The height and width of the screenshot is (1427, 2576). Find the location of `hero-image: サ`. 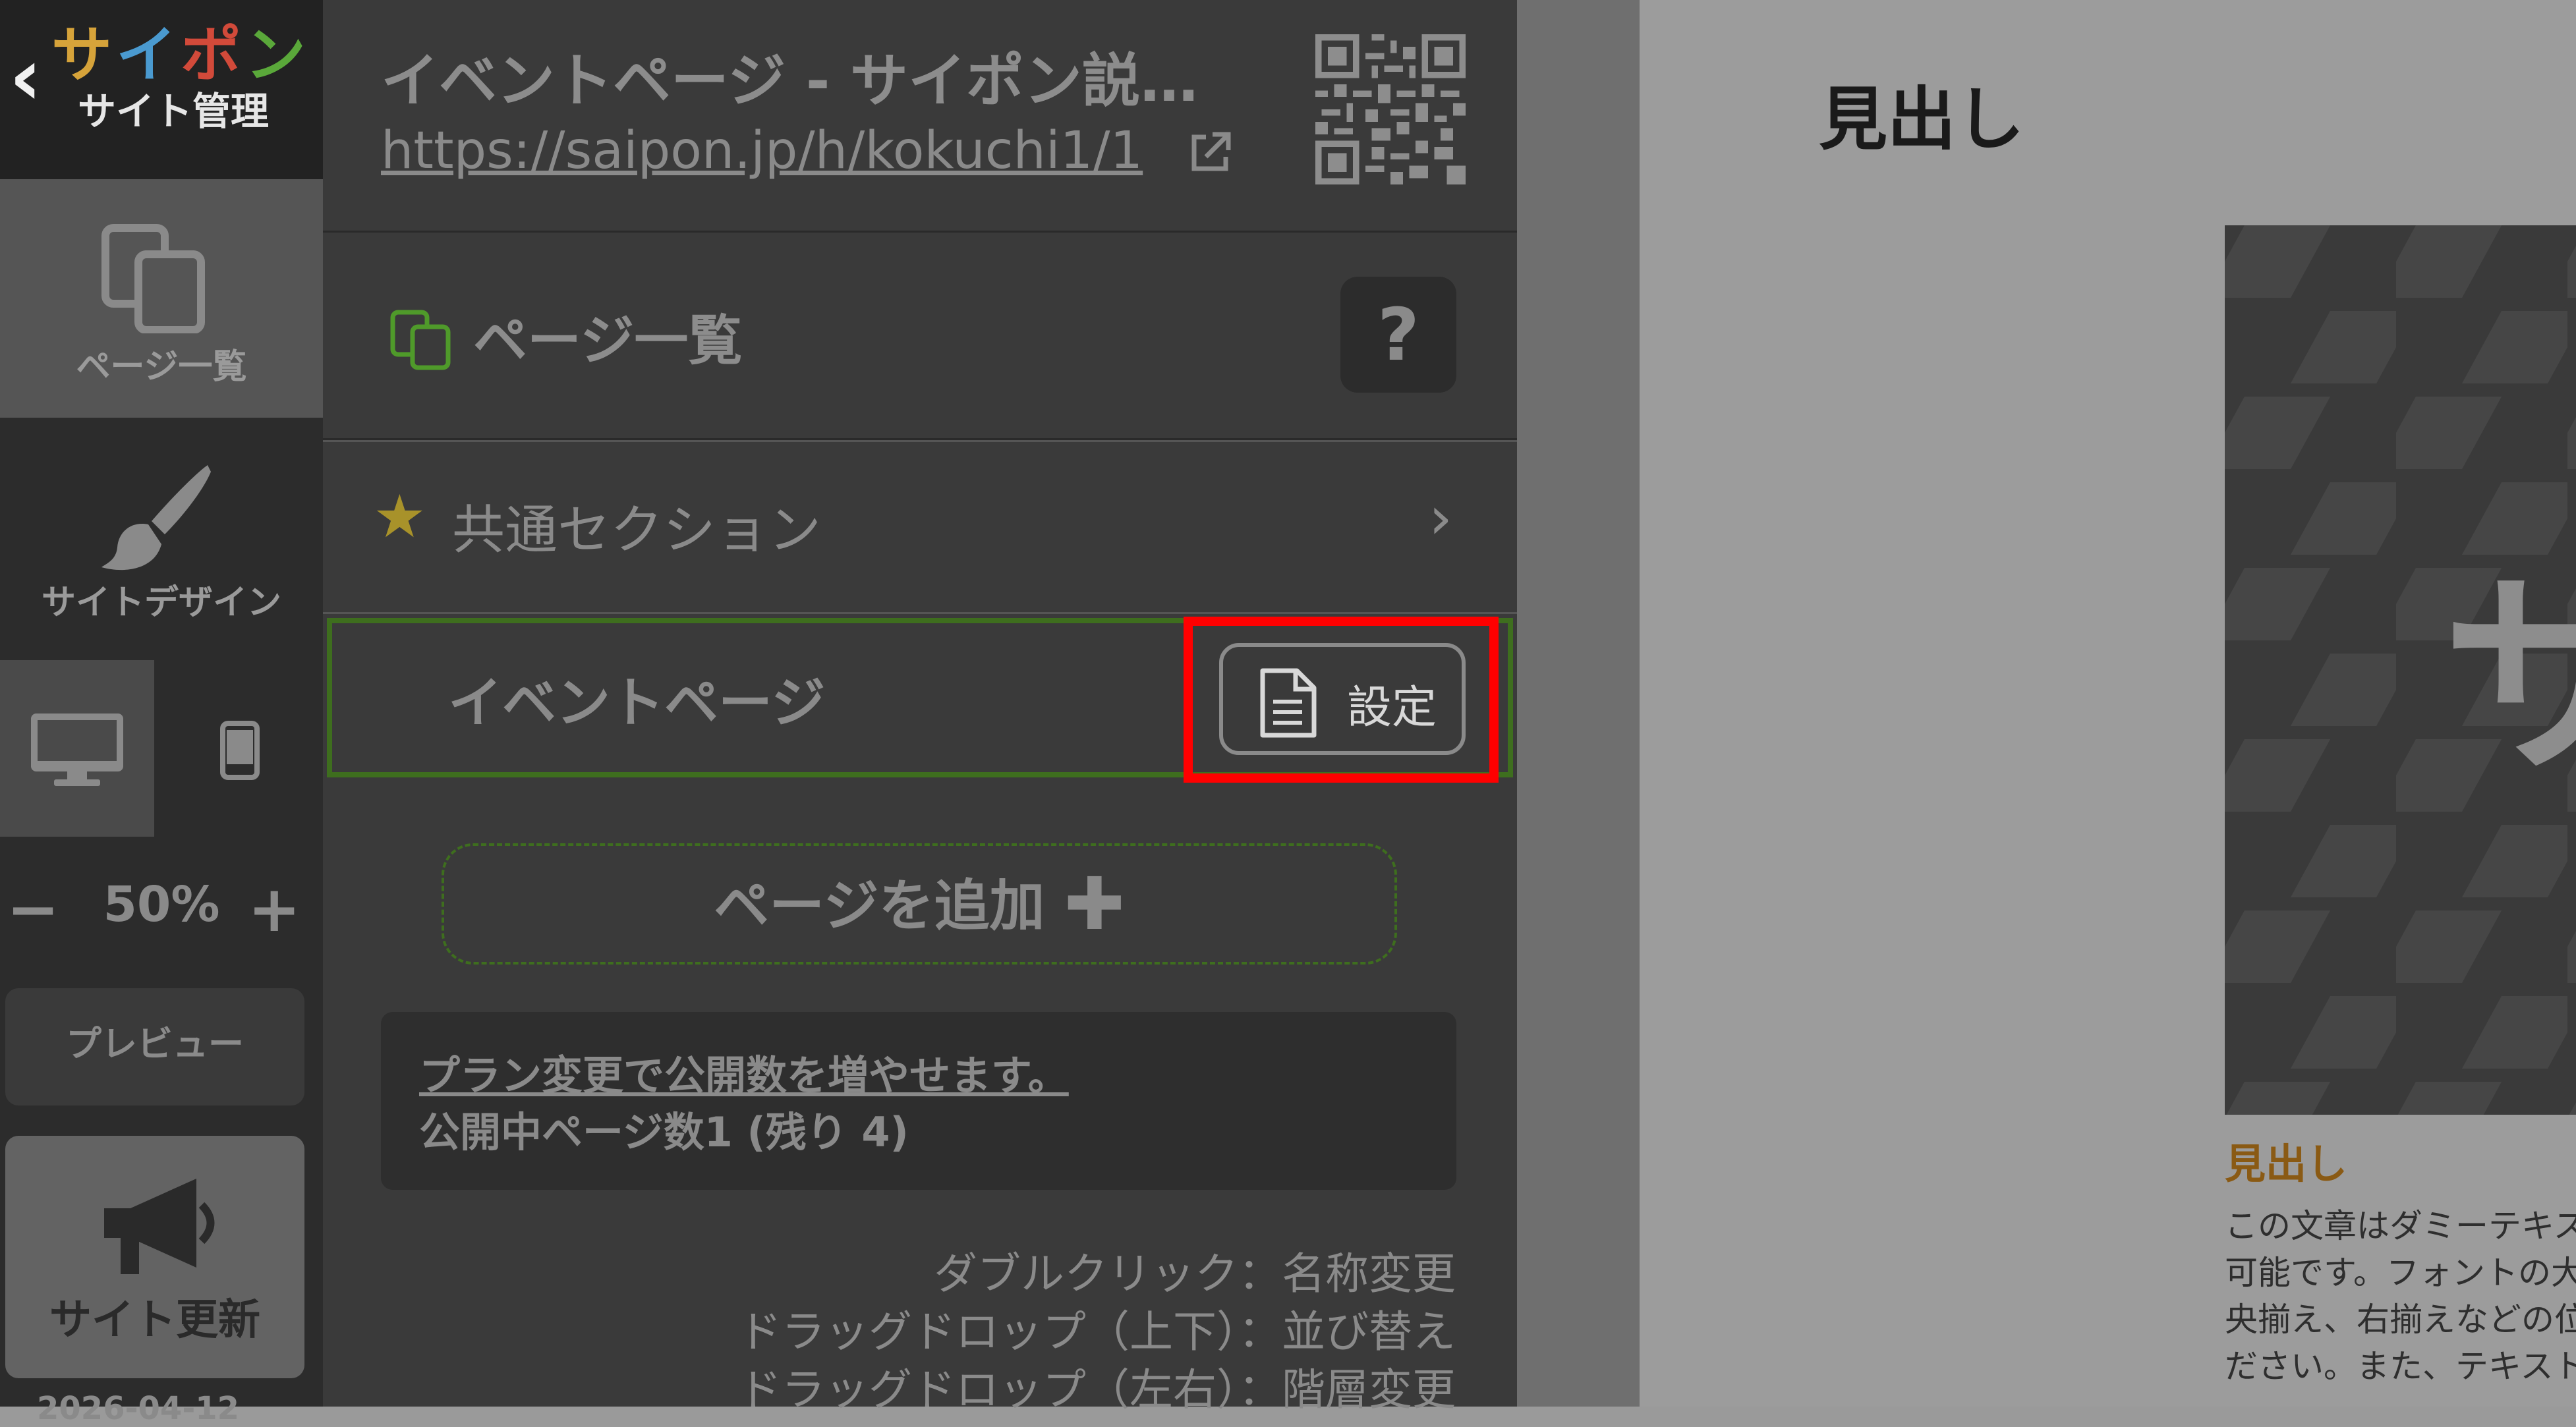

hero-image: サ is located at coordinates (2400, 670).